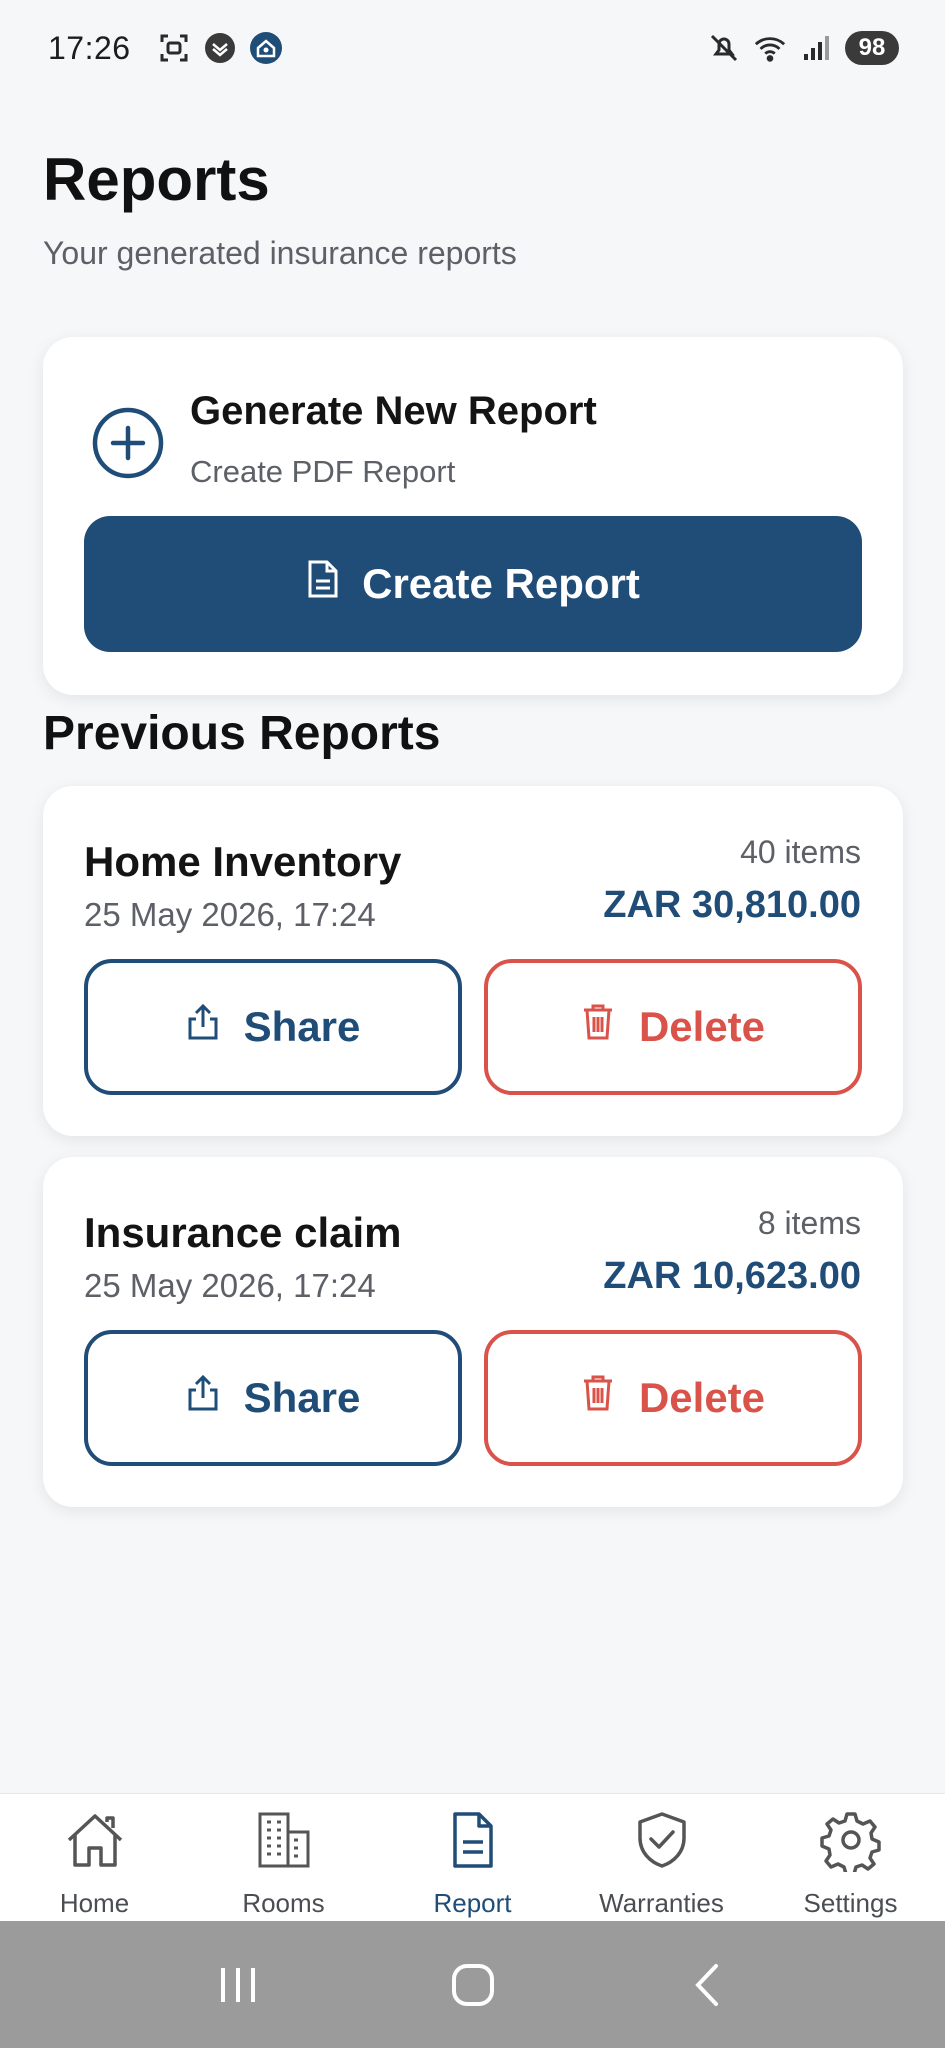  What do you see at coordinates (284, 1840) in the screenshot?
I see `building-icon` at bounding box center [284, 1840].